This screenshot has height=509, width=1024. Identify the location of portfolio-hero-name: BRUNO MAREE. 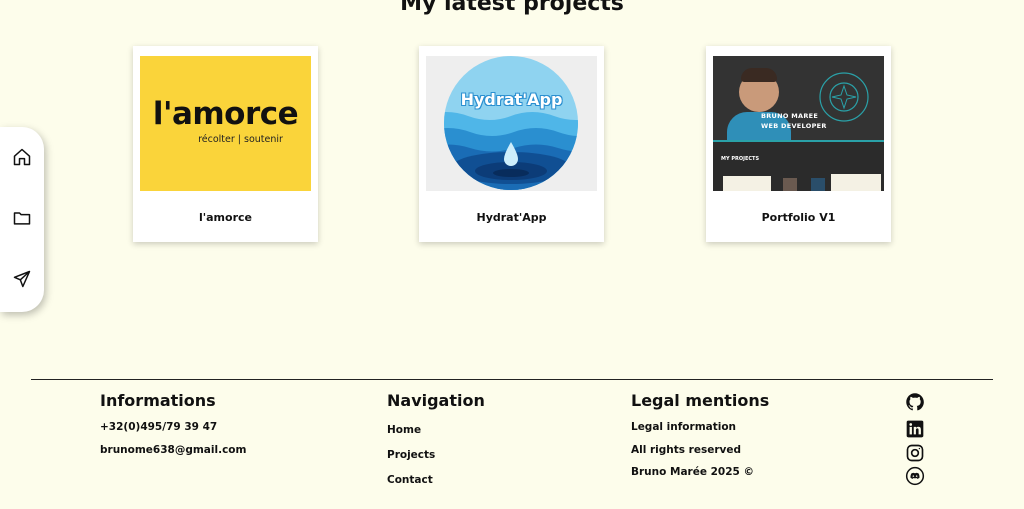
(790, 116).